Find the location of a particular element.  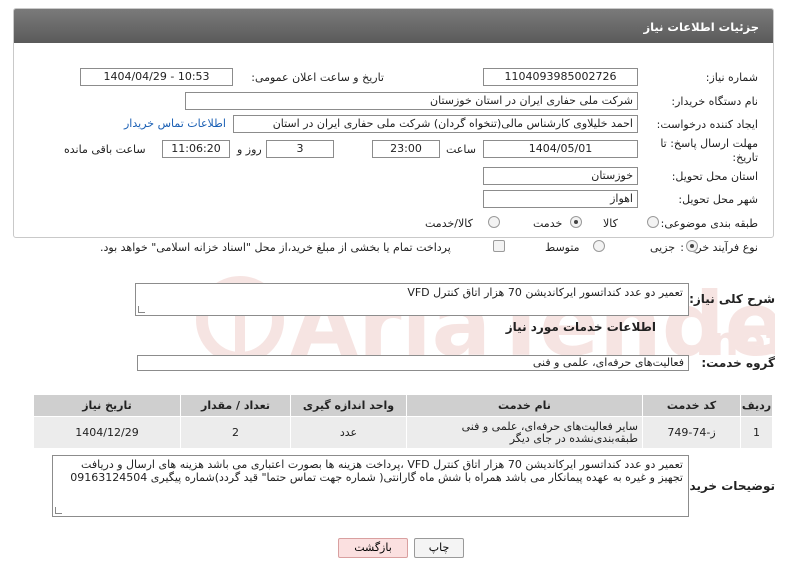

cell-row-number: 1 is located at coordinates (756, 432).